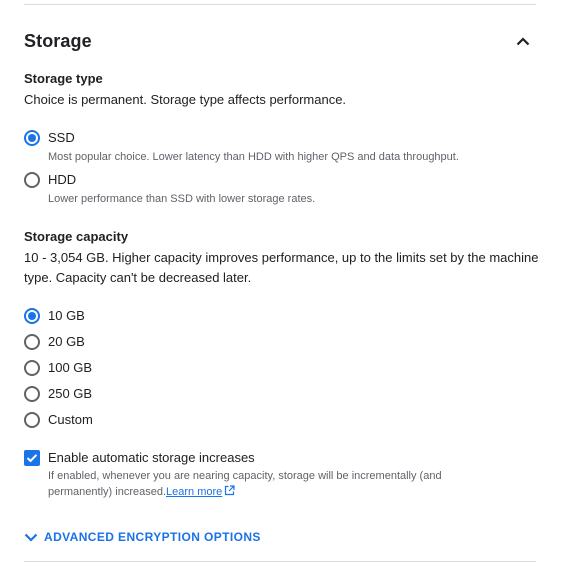 The image size is (586, 566). What do you see at coordinates (32, 394) in the screenshot?
I see `radio-250gb-indicator` at bounding box center [32, 394].